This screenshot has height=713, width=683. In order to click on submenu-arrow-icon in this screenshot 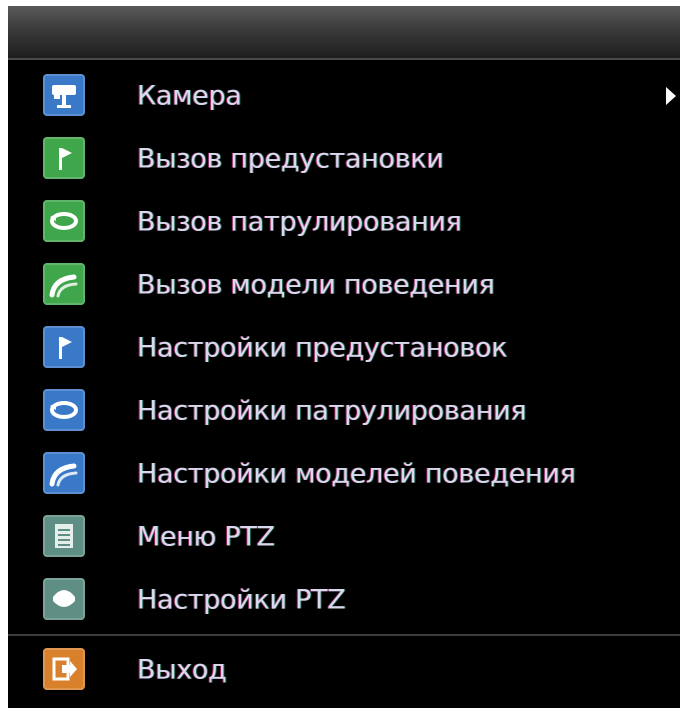, I will do `click(671, 95)`.